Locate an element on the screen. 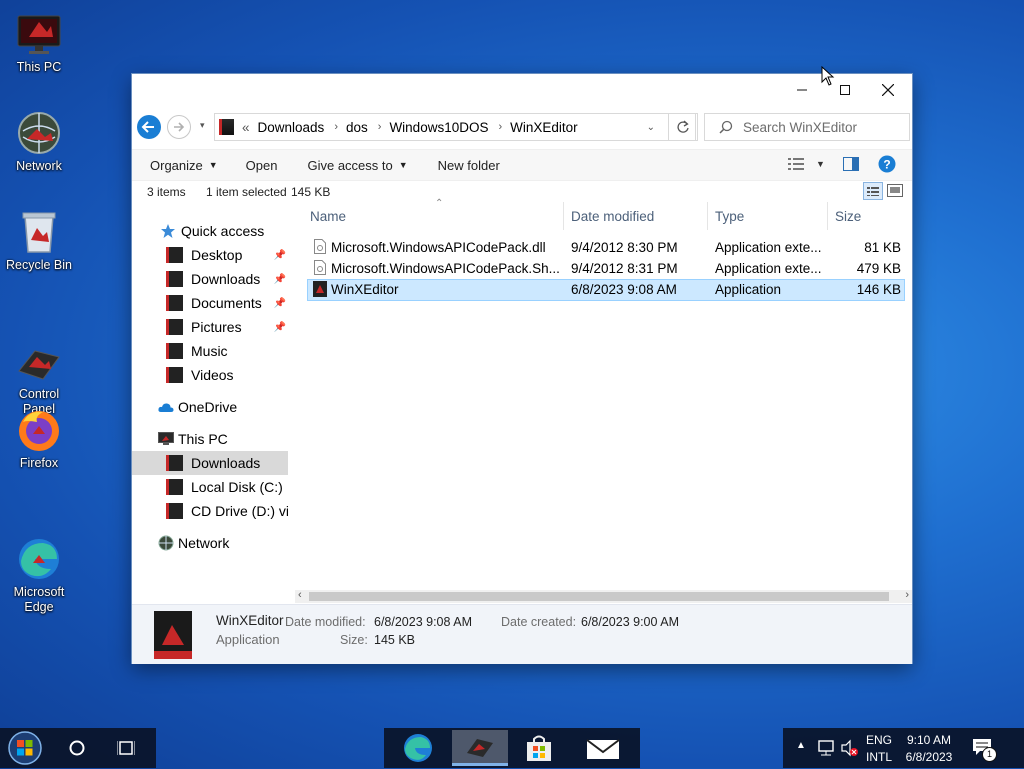 Image resolution: width=1024 pixels, height=769 pixels. scroll-left-icon: ‹ is located at coordinates (300, 595).